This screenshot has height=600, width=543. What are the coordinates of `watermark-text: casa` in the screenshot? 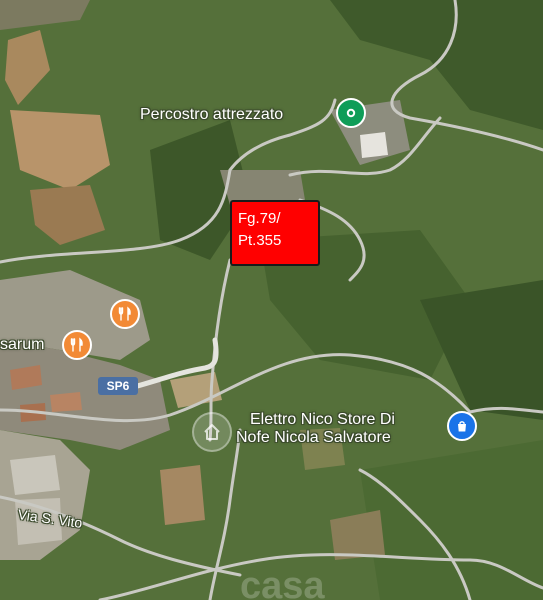 It's located at (282, 582).